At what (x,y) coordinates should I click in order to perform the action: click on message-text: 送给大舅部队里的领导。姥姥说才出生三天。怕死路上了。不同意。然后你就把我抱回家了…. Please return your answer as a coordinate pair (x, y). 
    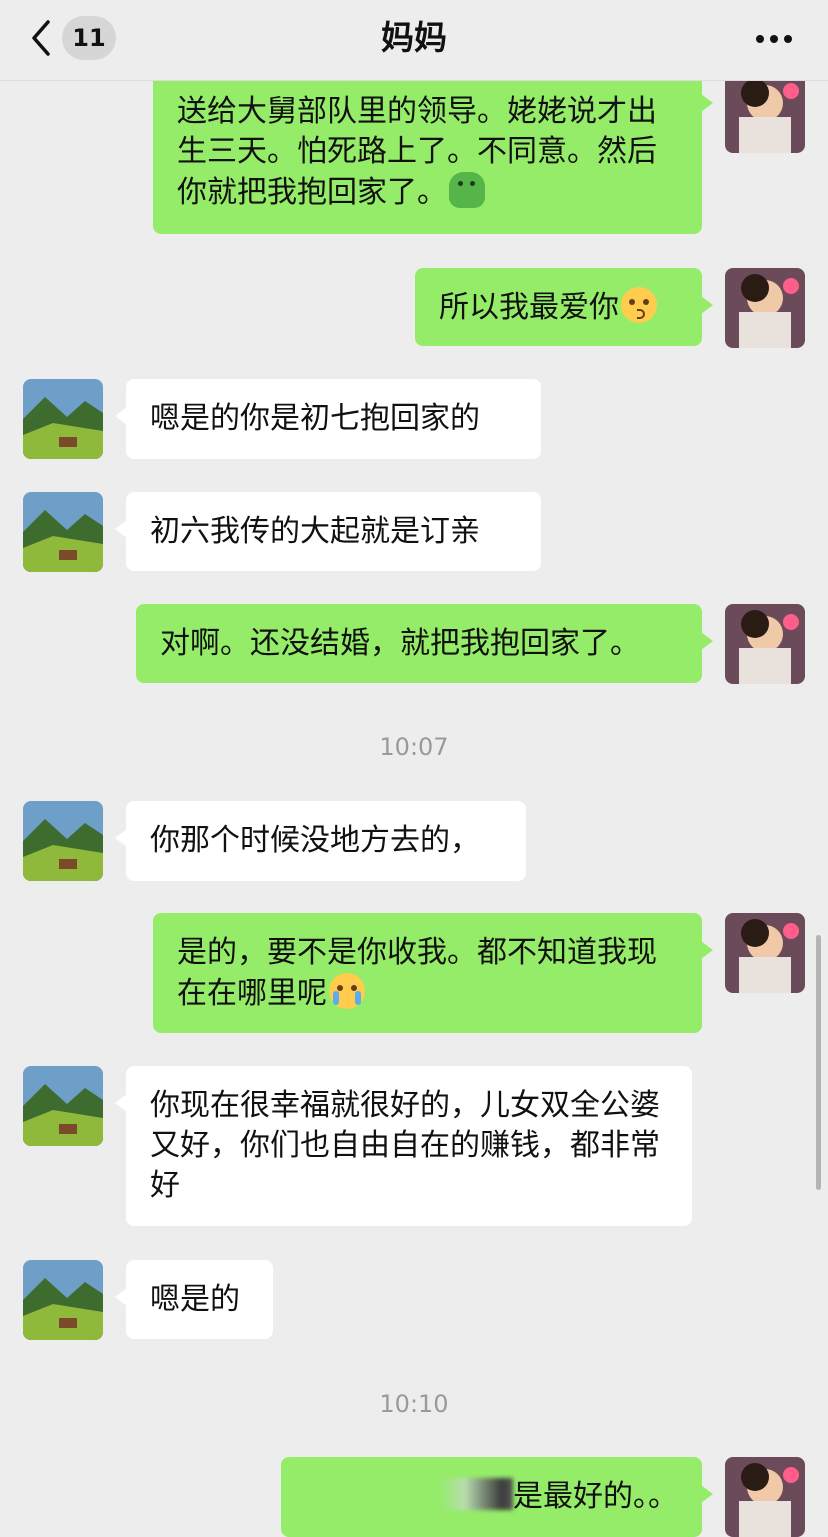
    Looking at the image, I should click on (417, 152).